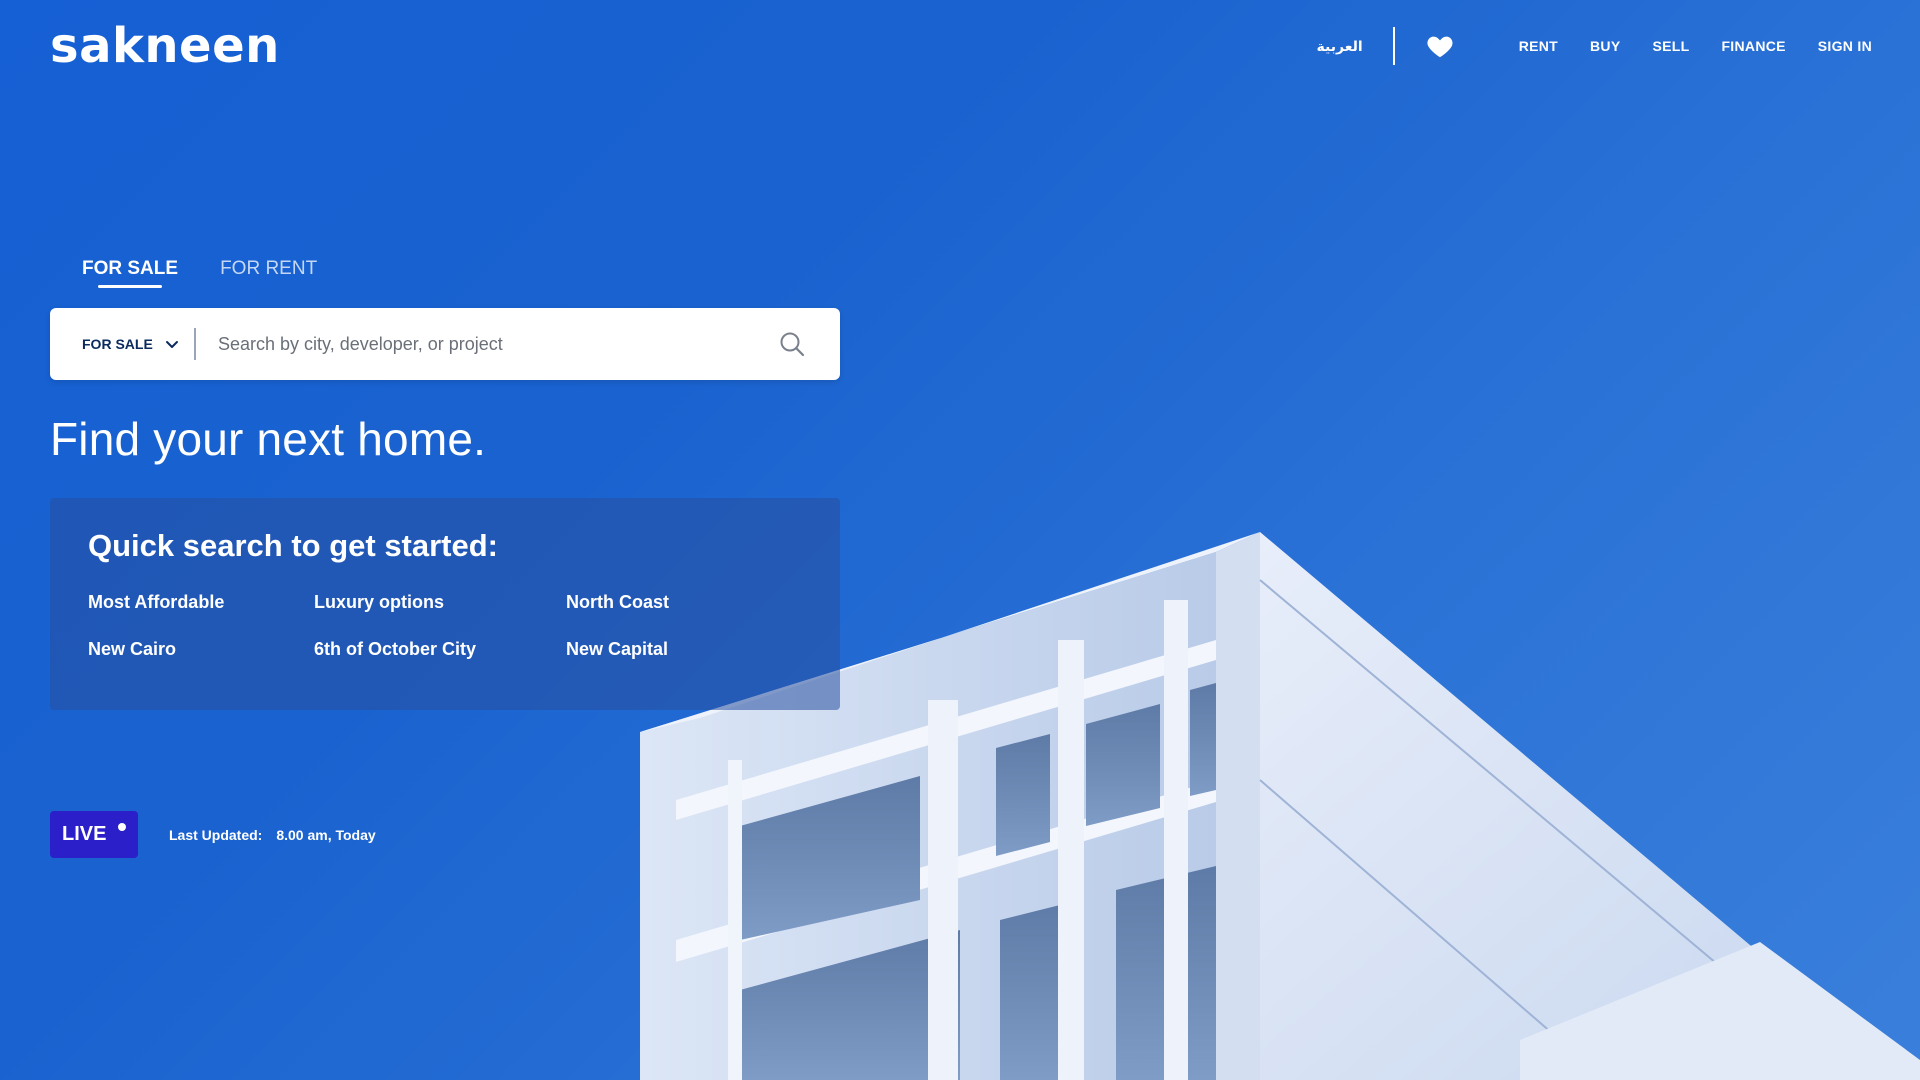 The width and height of the screenshot is (1920, 1080). What do you see at coordinates (171, 344) in the screenshot?
I see `chevron-down-icon` at bounding box center [171, 344].